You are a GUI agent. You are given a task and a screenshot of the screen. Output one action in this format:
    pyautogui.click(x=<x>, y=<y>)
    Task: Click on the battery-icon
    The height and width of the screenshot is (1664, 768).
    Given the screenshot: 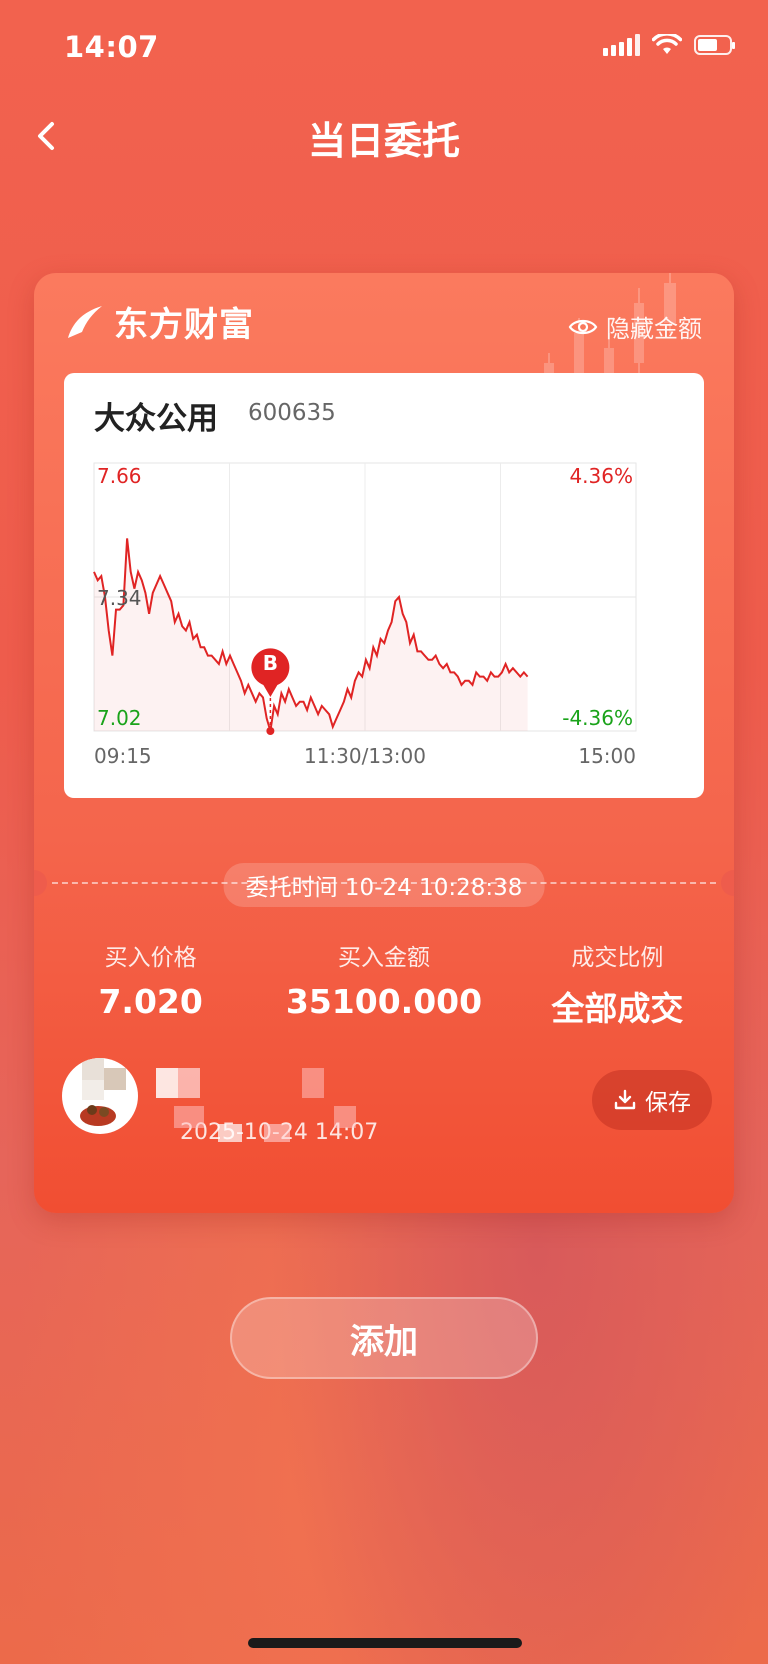 What is the action you would take?
    pyautogui.click(x=714, y=45)
    